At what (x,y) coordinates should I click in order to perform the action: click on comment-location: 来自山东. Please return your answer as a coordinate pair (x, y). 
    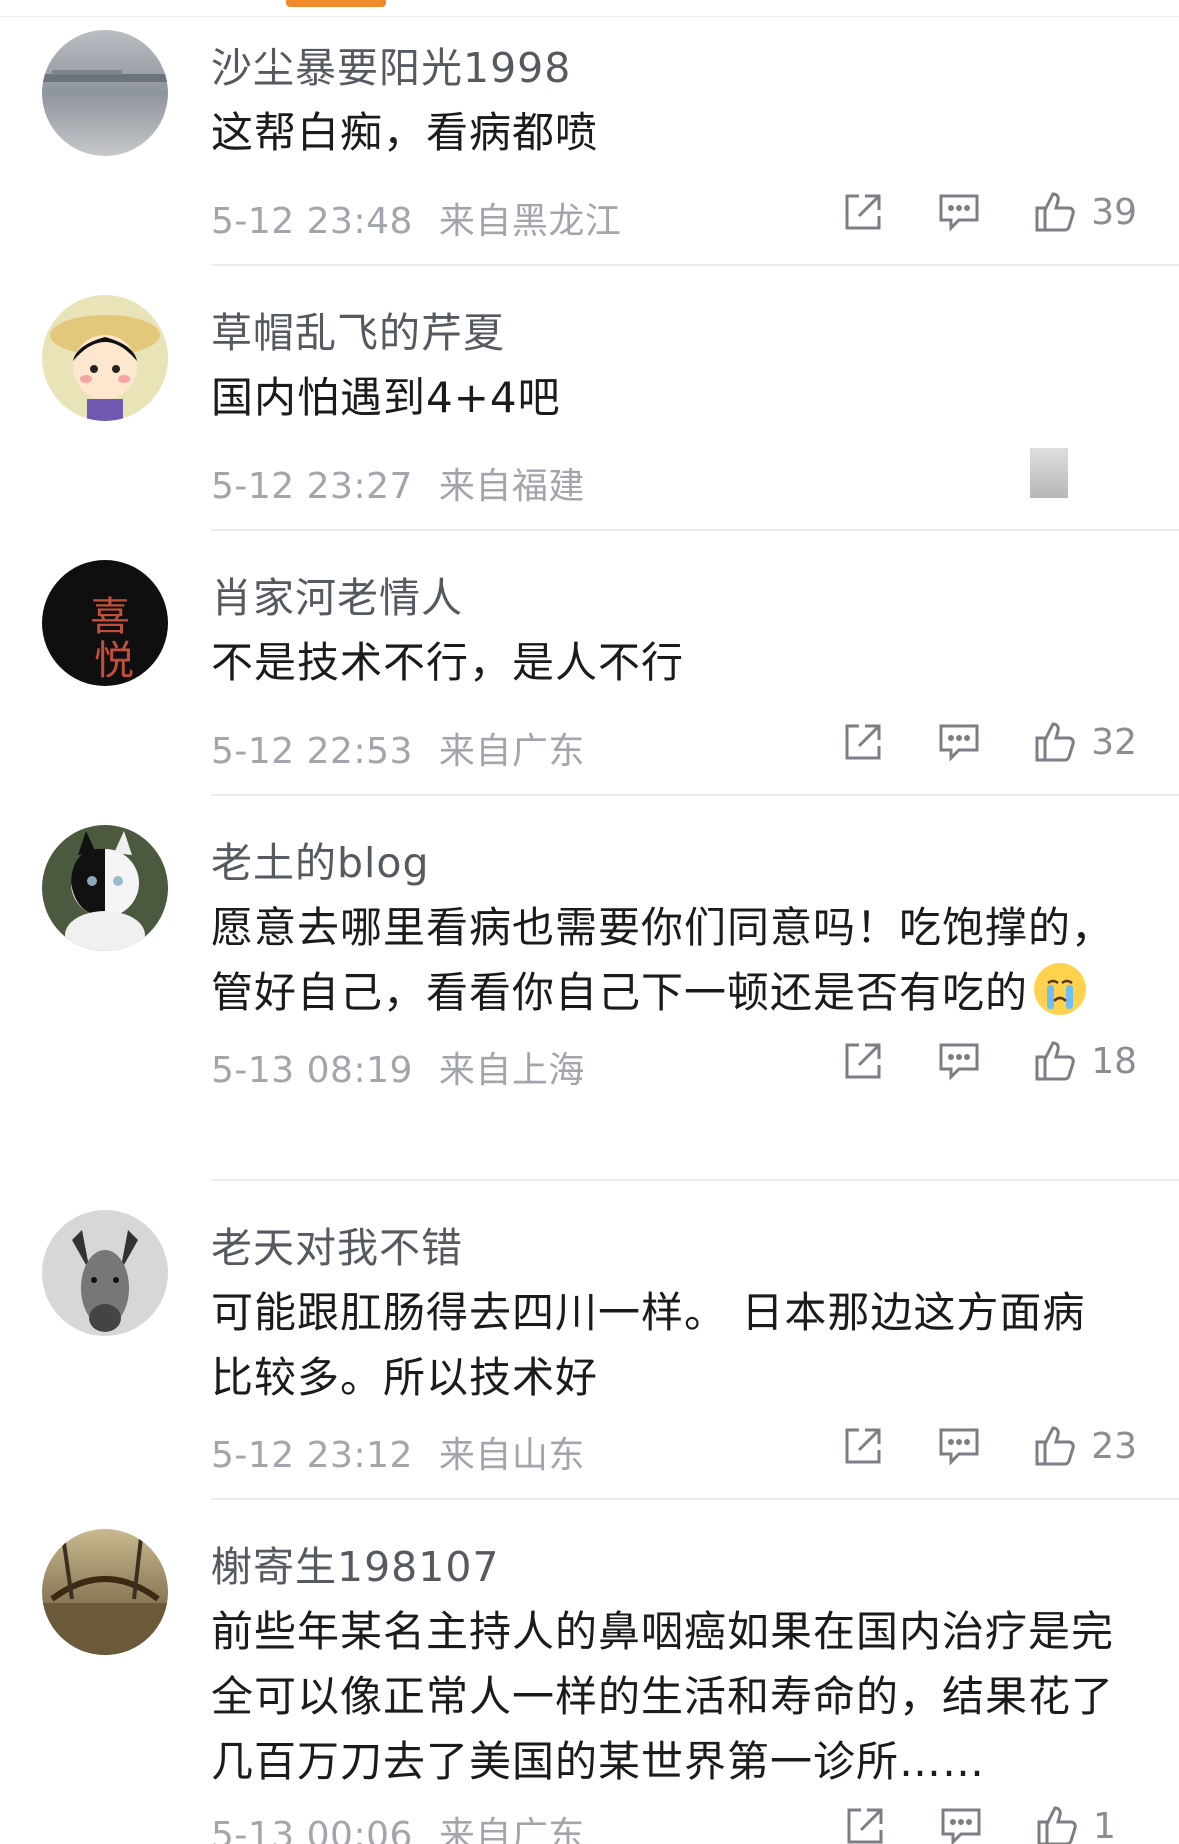
    Looking at the image, I should click on (511, 1455).